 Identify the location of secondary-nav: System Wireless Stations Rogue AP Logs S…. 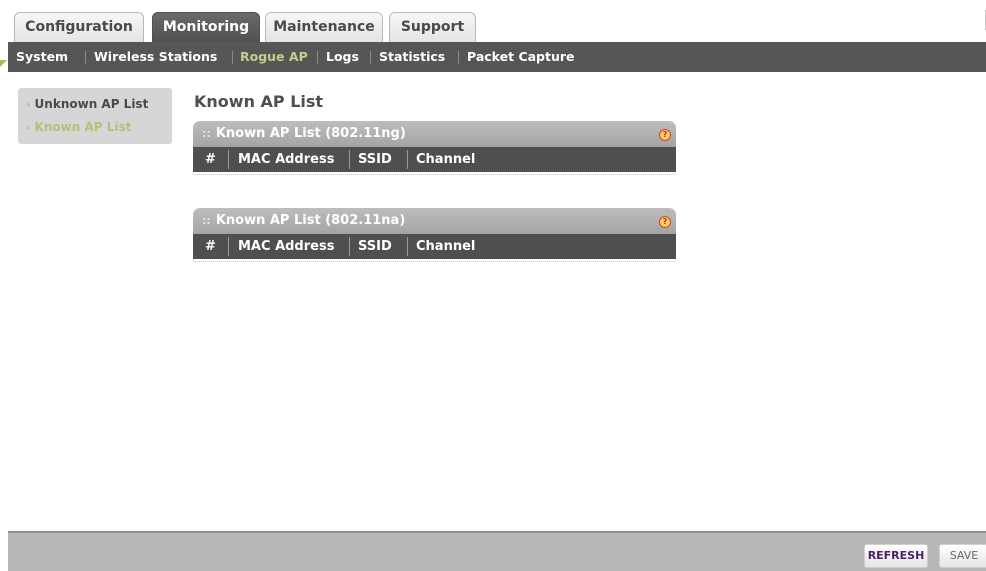
(497, 57).